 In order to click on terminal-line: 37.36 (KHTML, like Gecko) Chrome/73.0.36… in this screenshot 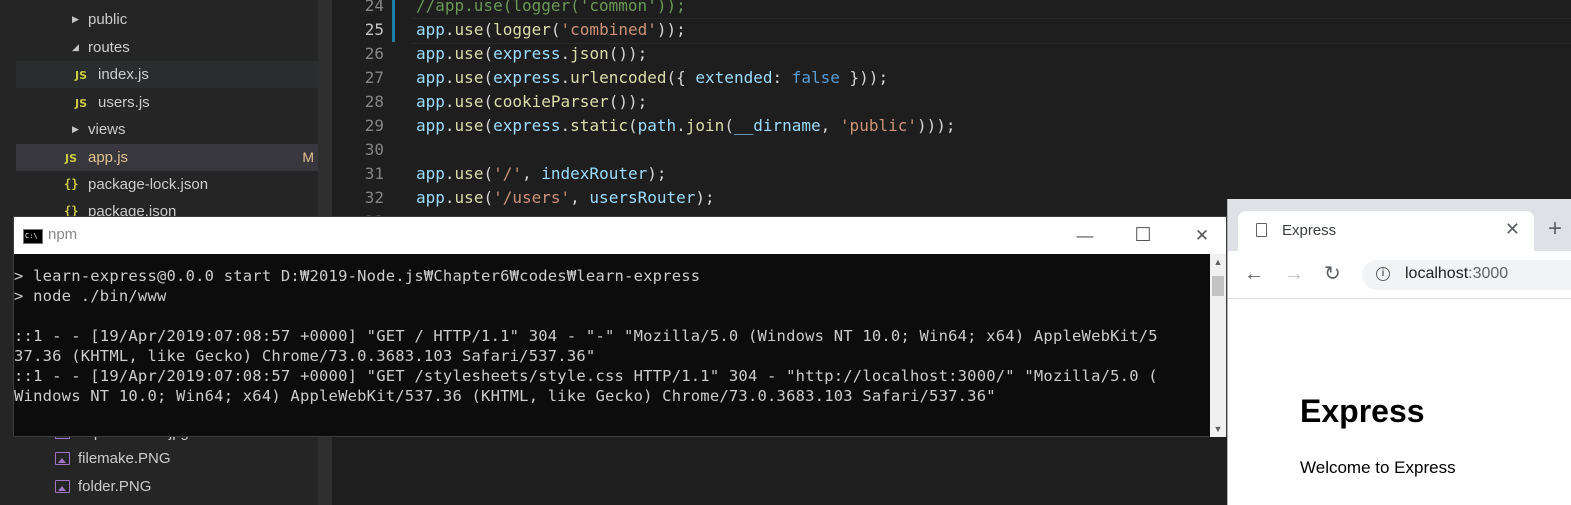, I will do `click(305, 356)`.